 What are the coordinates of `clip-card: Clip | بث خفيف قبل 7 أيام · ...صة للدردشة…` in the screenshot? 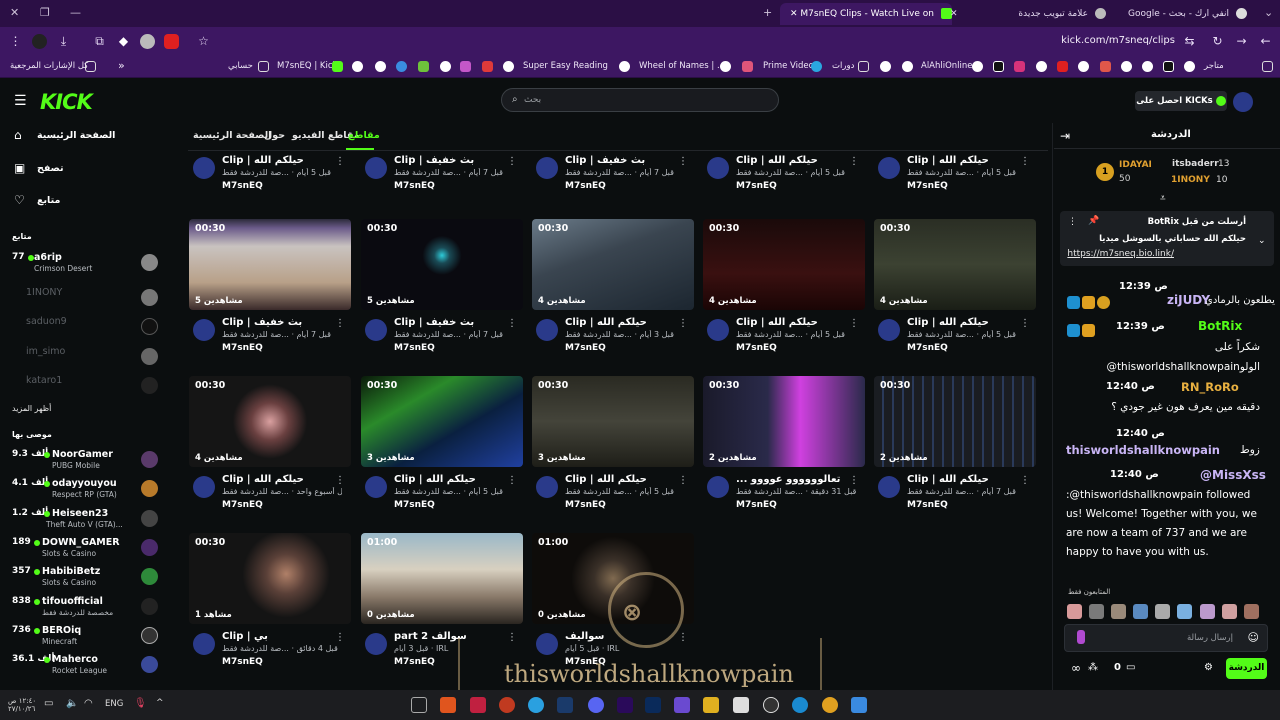 It's located at (442, 132).